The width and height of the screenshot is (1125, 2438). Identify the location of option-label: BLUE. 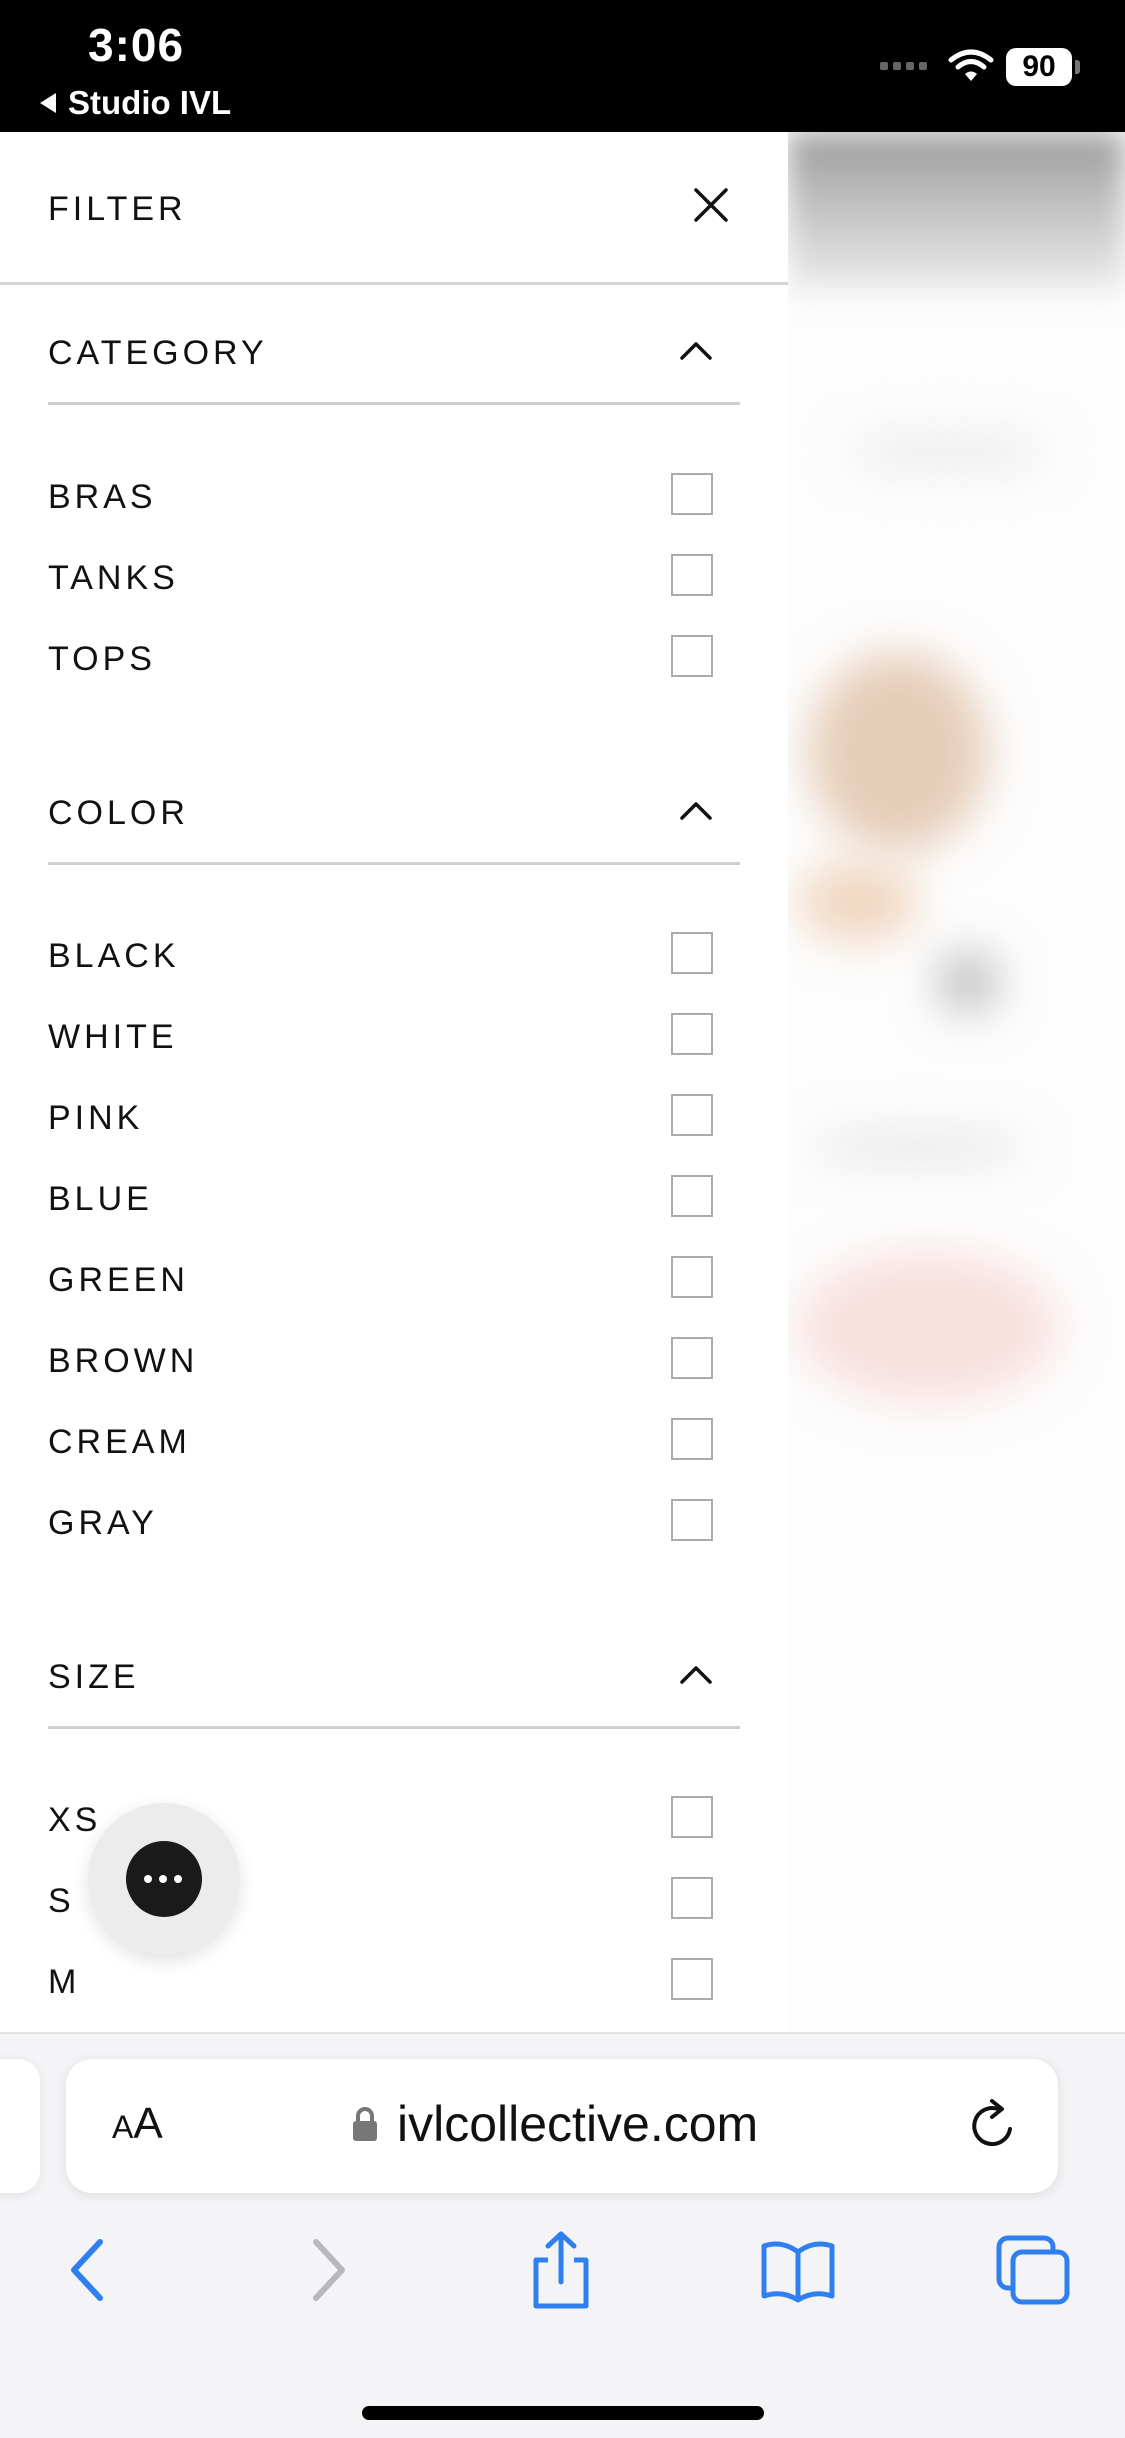
(100, 1199).